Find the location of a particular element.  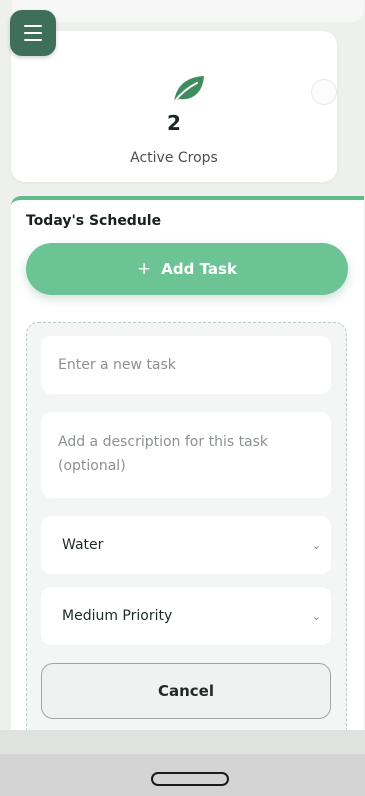

add-task-button: + Add Task is located at coordinates (187, 269).